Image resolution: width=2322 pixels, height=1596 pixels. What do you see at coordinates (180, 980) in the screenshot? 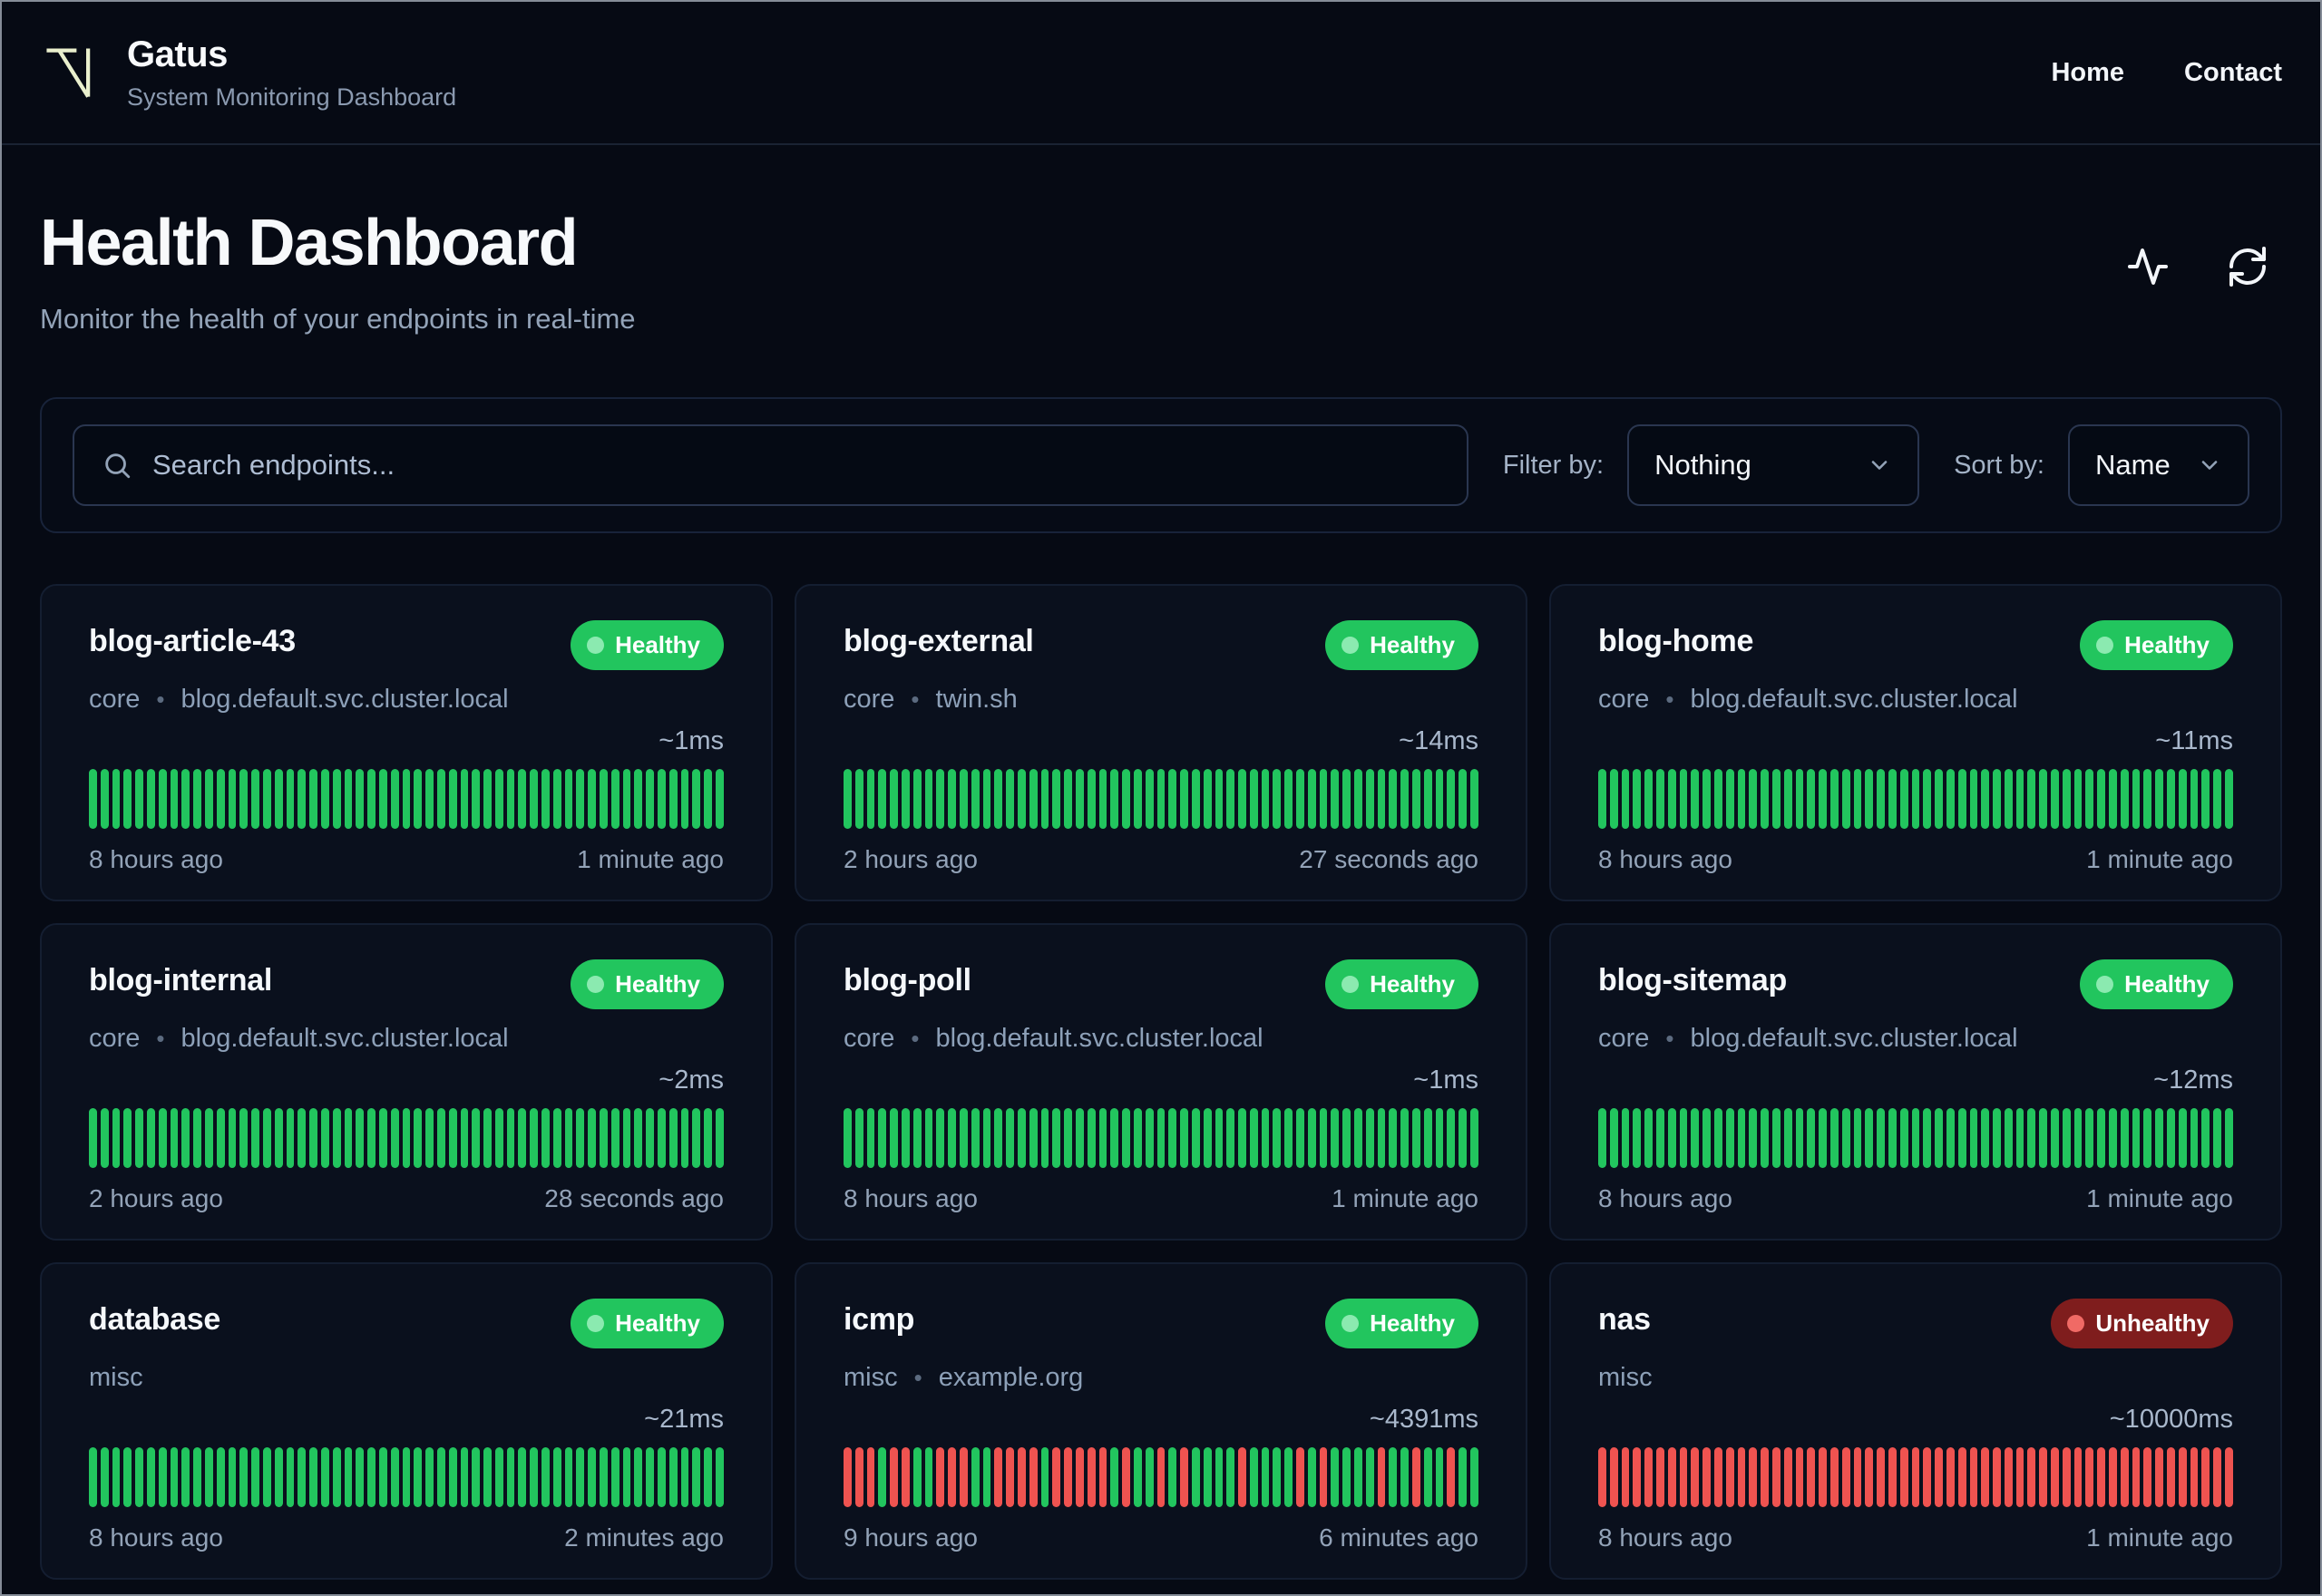
I see `endpoint-name: blog-internal` at bounding box center [180, 980].